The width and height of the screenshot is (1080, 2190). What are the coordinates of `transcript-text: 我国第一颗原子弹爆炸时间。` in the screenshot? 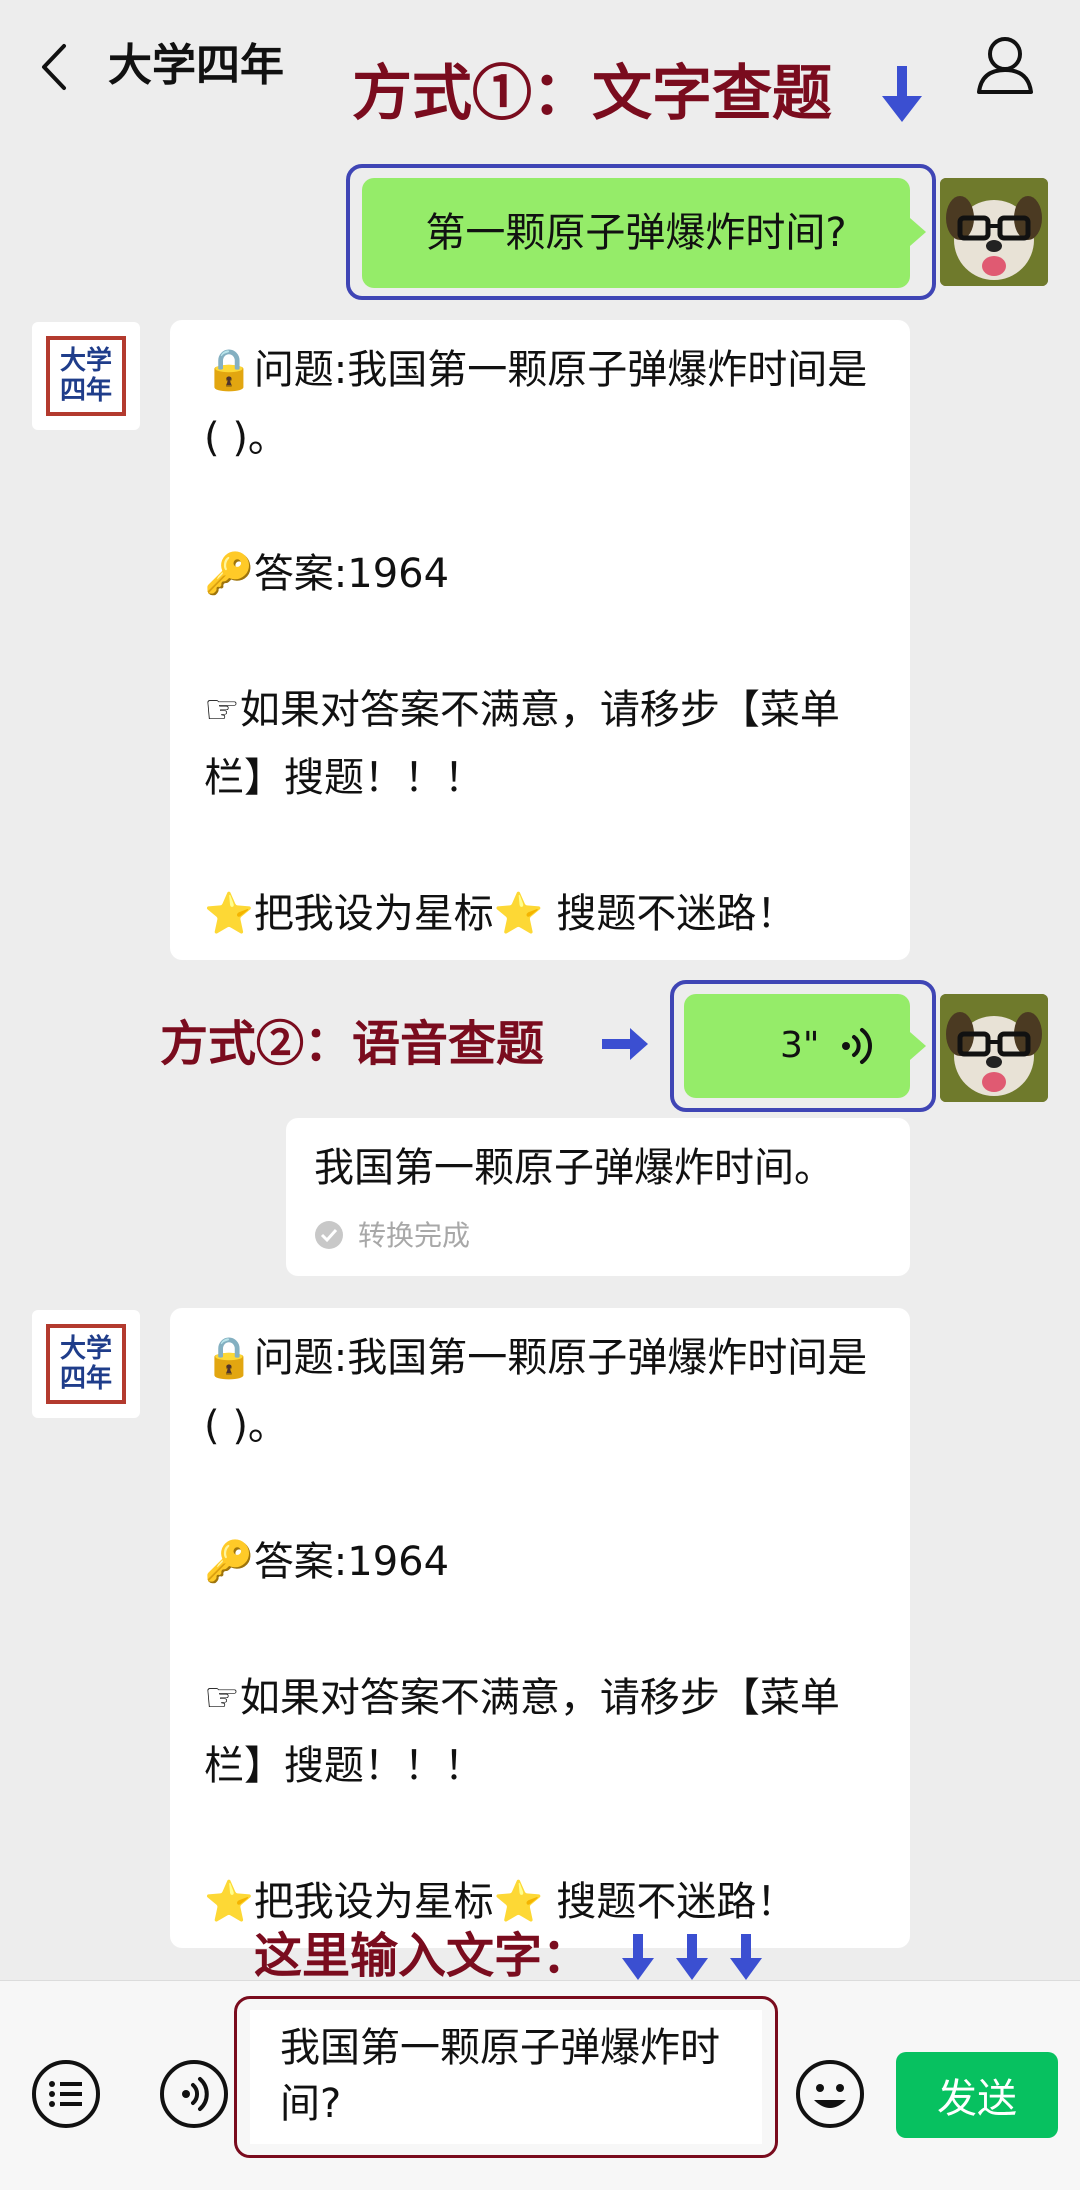 It's located at (574, 1168).